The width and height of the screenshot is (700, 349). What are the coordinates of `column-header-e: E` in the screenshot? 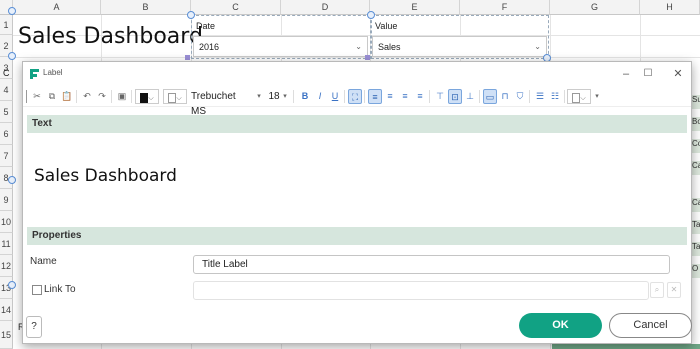 It's located at (415, 7).